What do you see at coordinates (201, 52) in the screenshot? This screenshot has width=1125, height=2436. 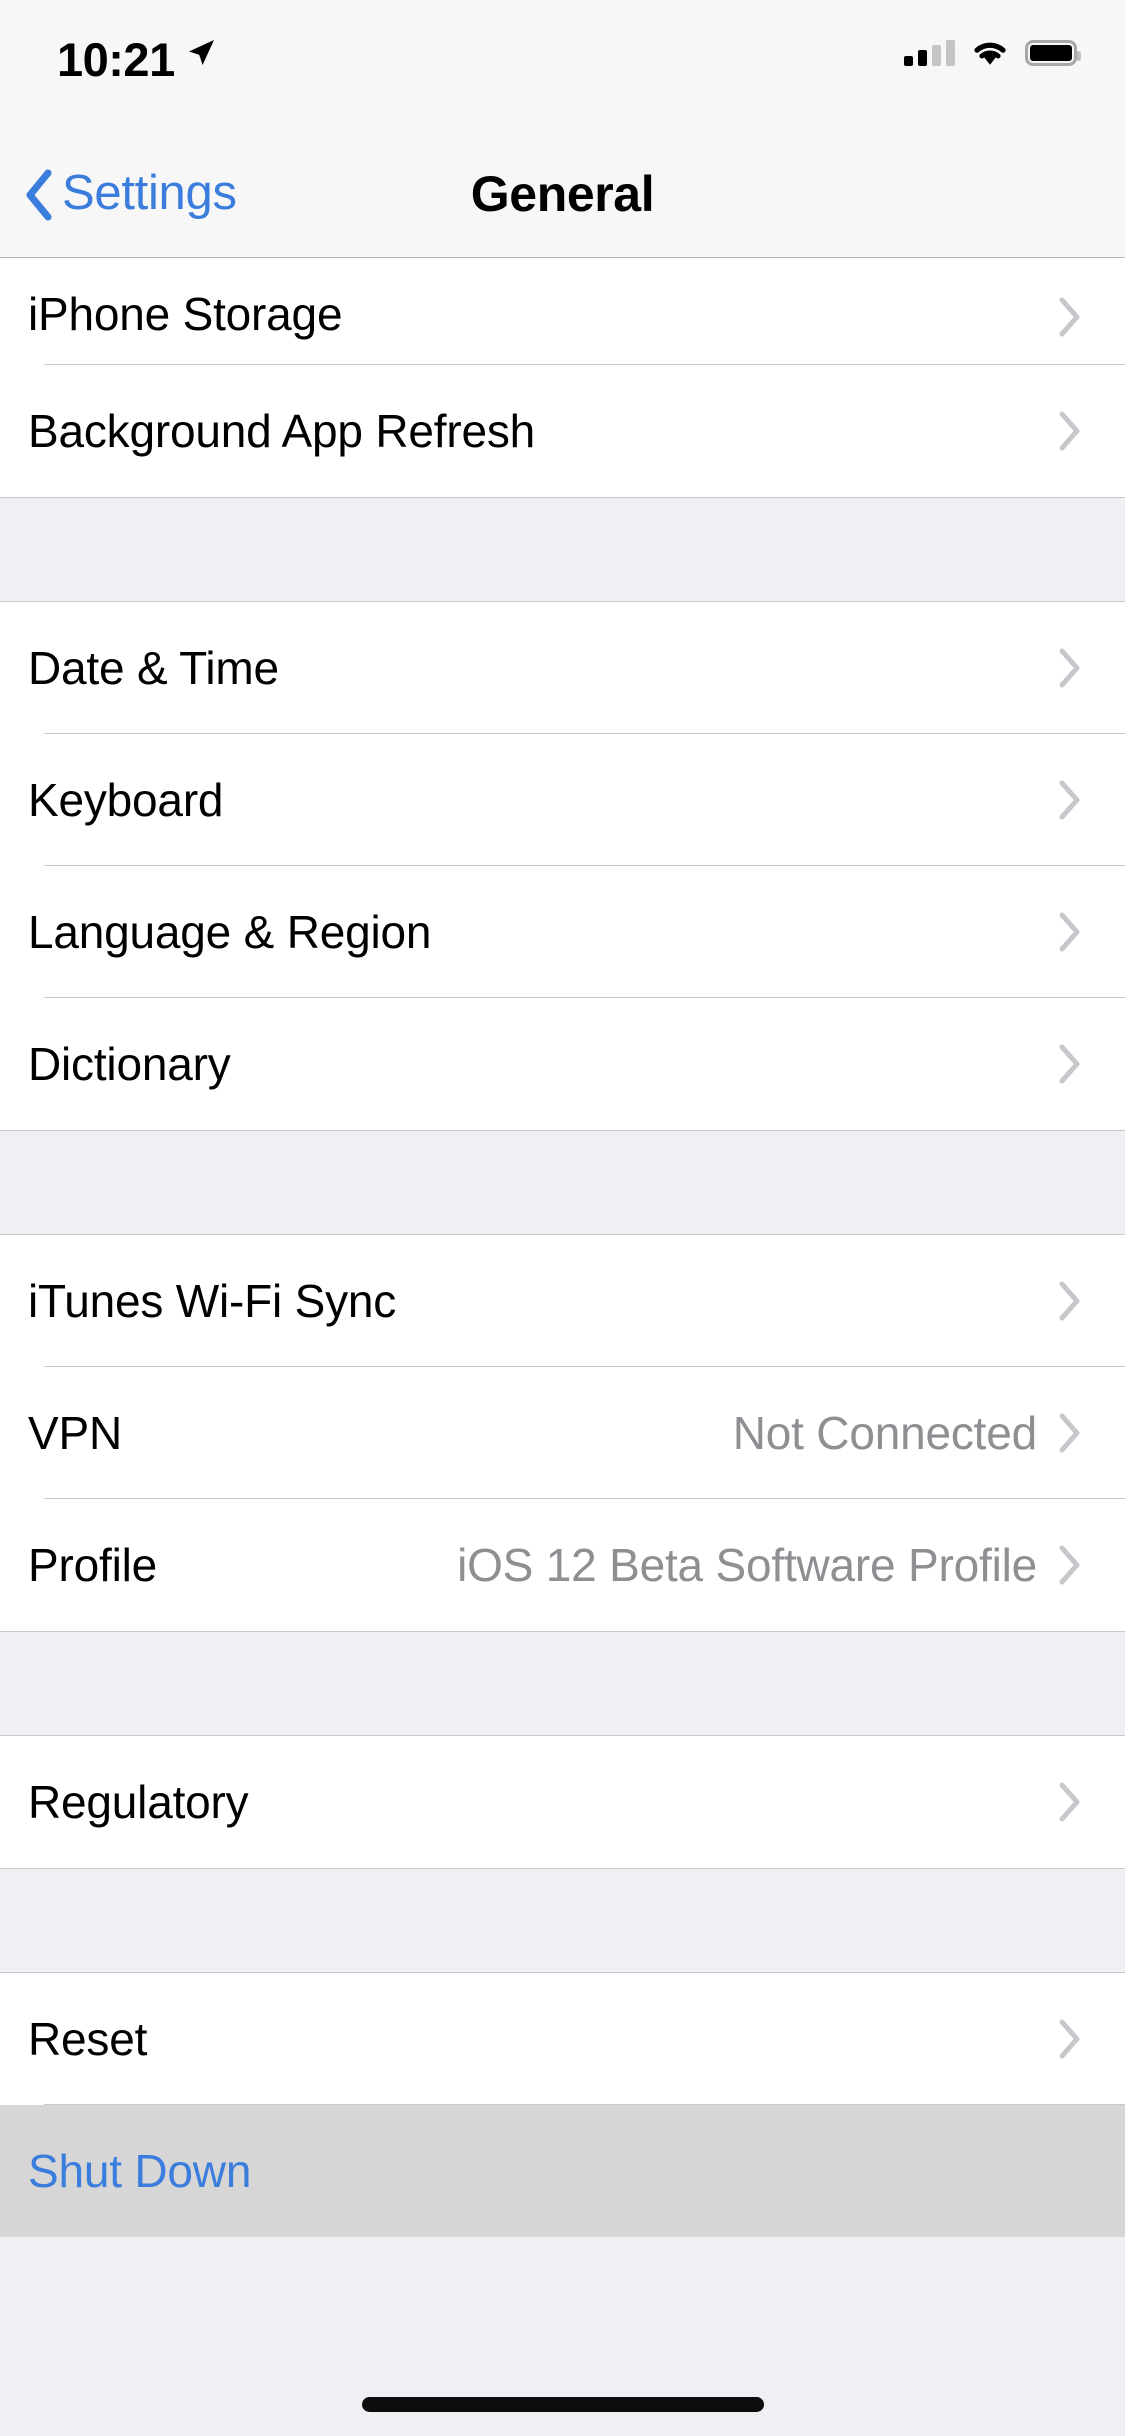 I see `location-arrow-icon` at bounding box center [201, 52].